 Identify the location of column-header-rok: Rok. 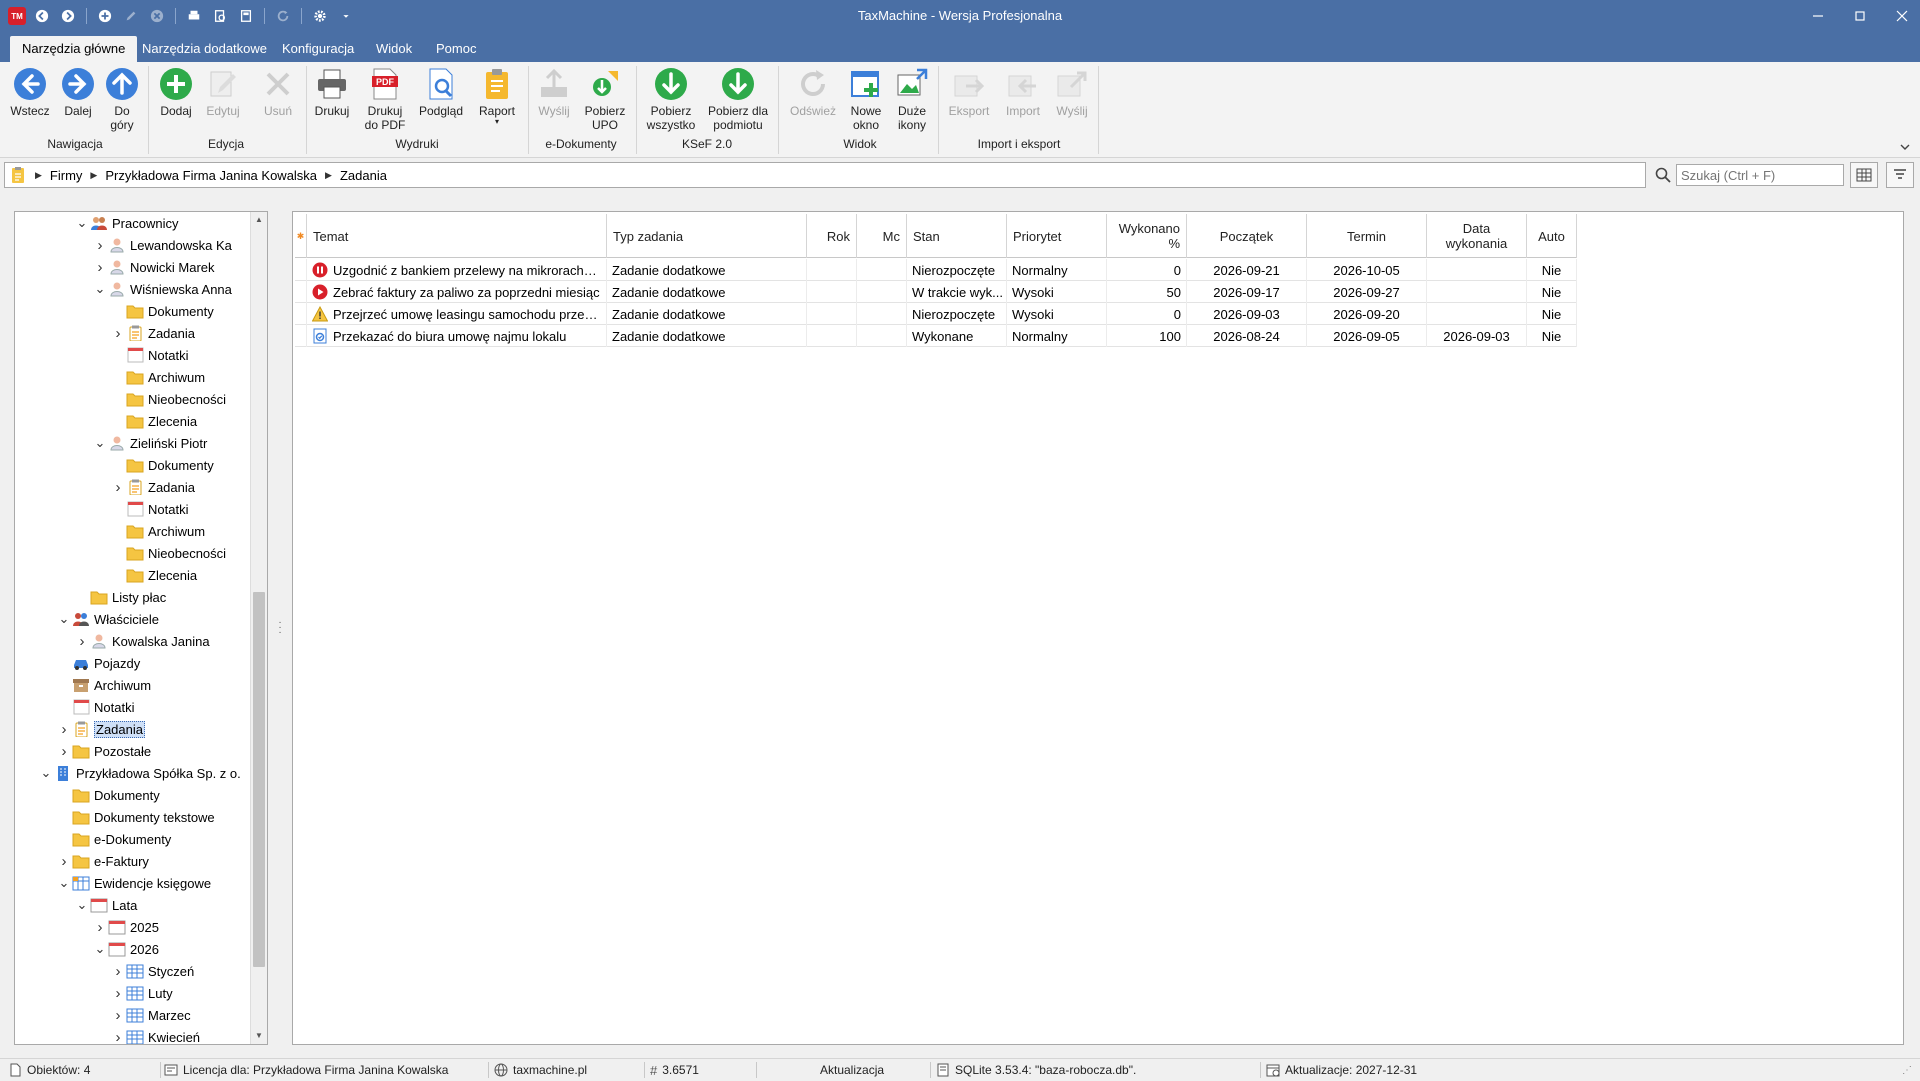
(832, 236).